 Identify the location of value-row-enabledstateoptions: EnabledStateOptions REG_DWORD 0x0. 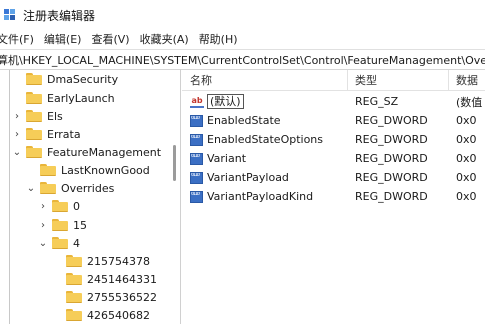
(333, 139).